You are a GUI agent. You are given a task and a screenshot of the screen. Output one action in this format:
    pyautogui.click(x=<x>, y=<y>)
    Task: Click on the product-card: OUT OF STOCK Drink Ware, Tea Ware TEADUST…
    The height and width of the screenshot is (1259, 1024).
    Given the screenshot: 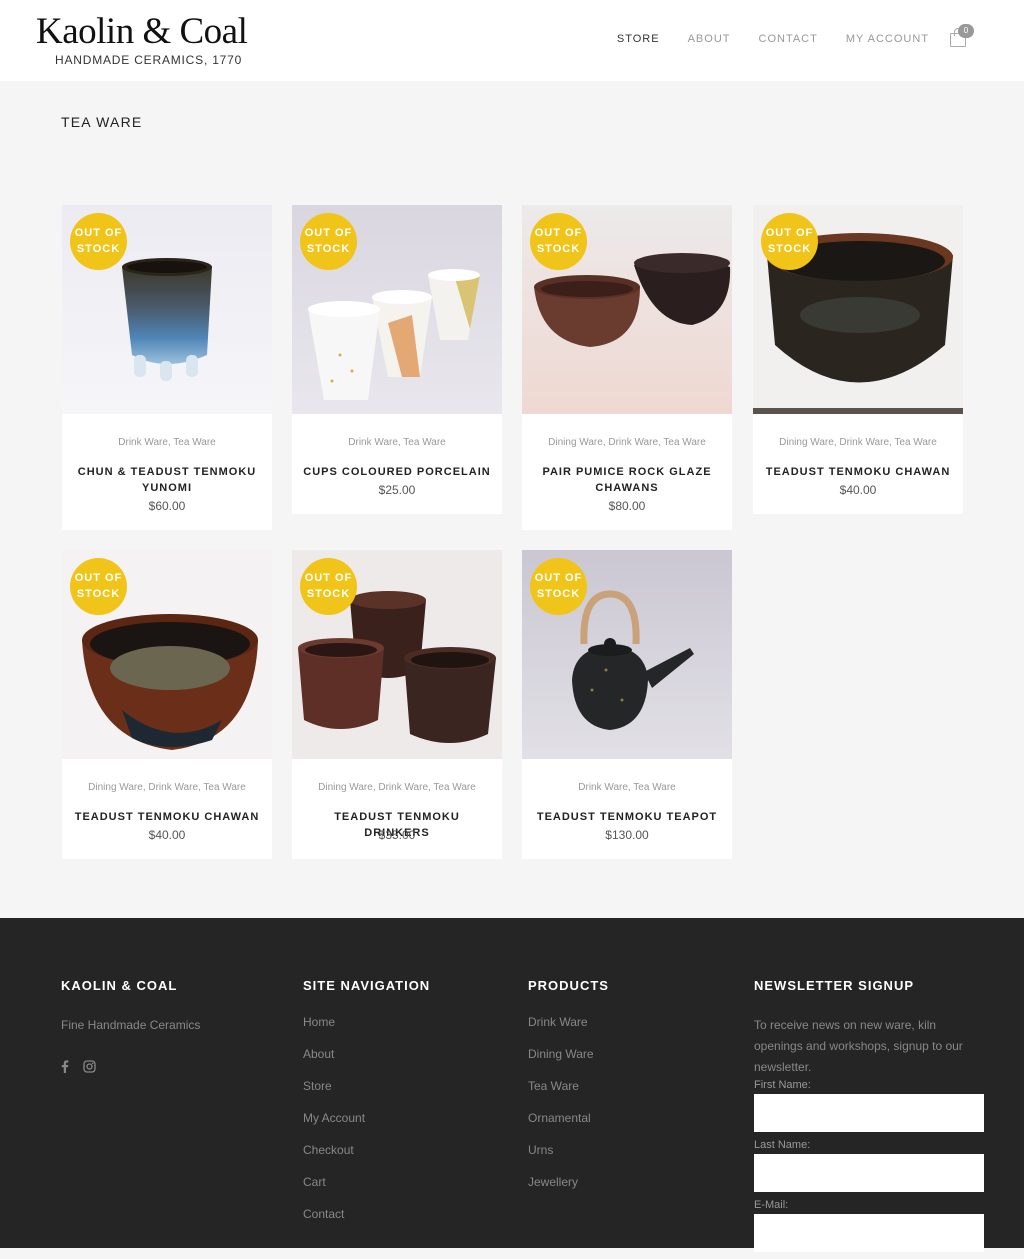 What is the action you would take?
    pyautogui.click(x=627, y=704)
    